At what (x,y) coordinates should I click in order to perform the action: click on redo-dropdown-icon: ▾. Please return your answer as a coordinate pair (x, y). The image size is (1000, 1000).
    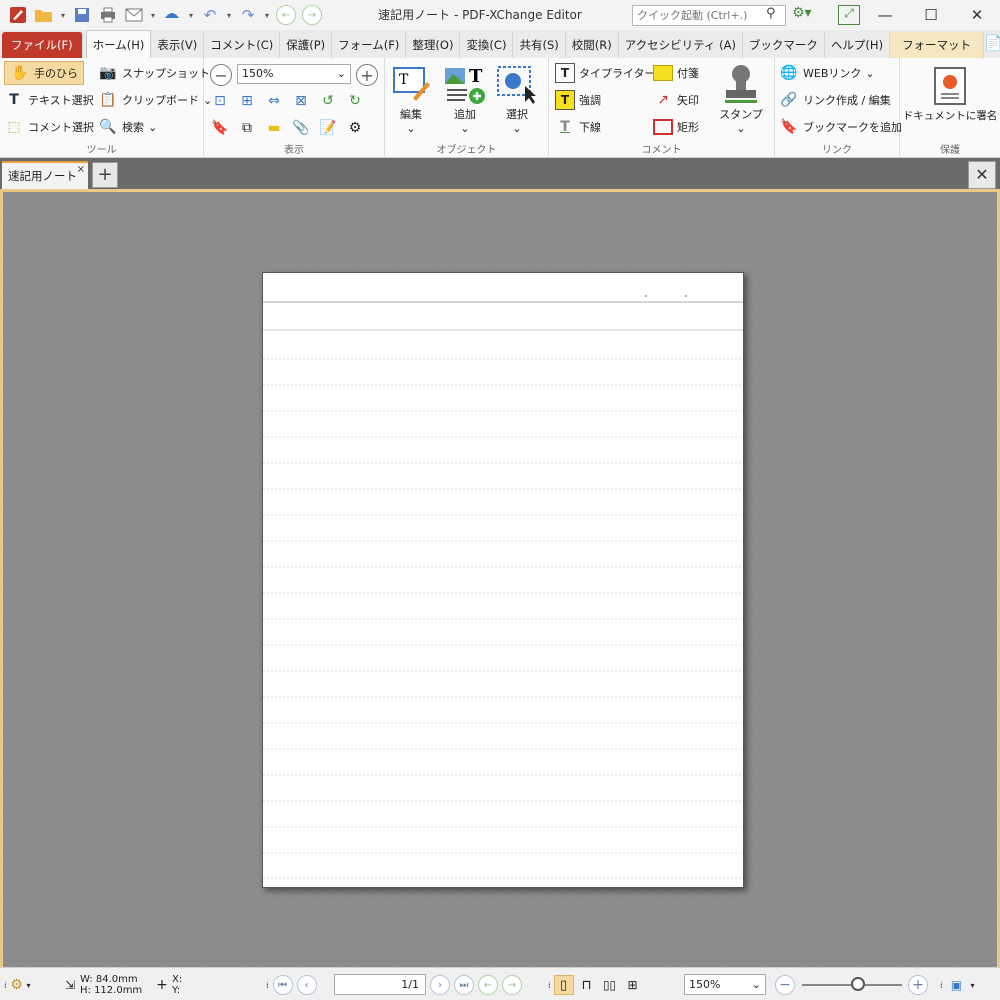
    Looking at the image, I should click on (267, 15).